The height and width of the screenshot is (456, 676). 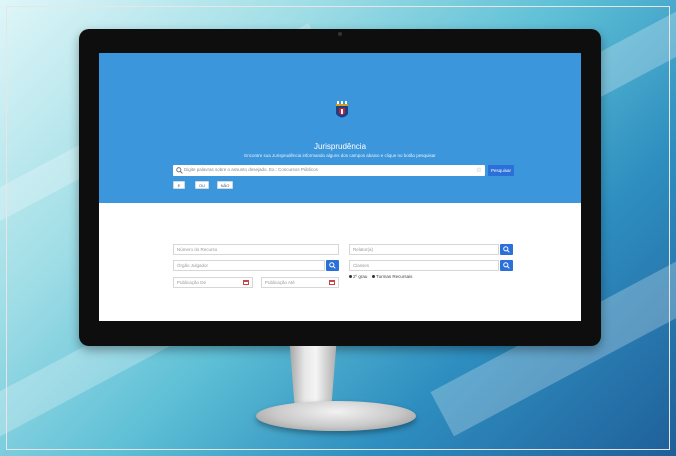 What do you see at coordinates (192, 282) in the screenshot?
I see `publicacao-de-label: Publicação De` at bounding box center [192, 282].